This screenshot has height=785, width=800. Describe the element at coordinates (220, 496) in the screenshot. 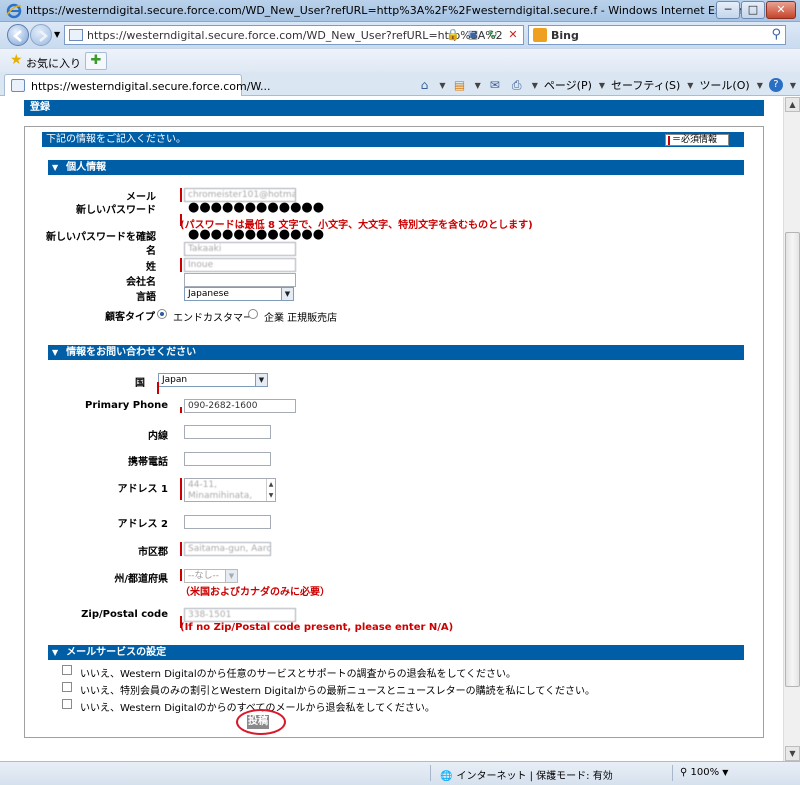

I see `address1-line2: Minamihinata,` at that location.